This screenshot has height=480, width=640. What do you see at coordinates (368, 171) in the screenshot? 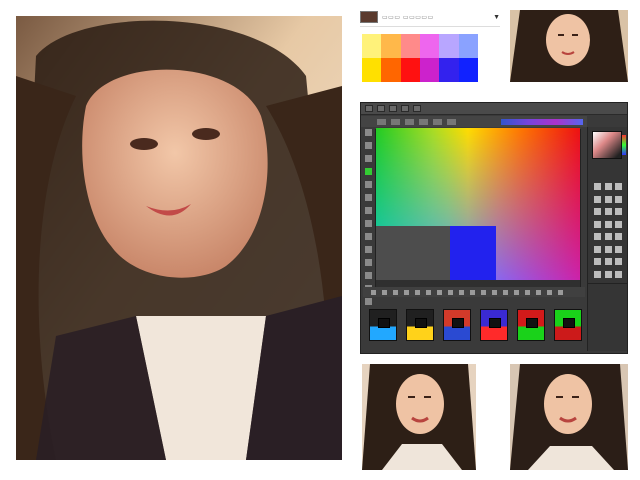
I see `tool-icon-active` at bounding box center [368, 171].